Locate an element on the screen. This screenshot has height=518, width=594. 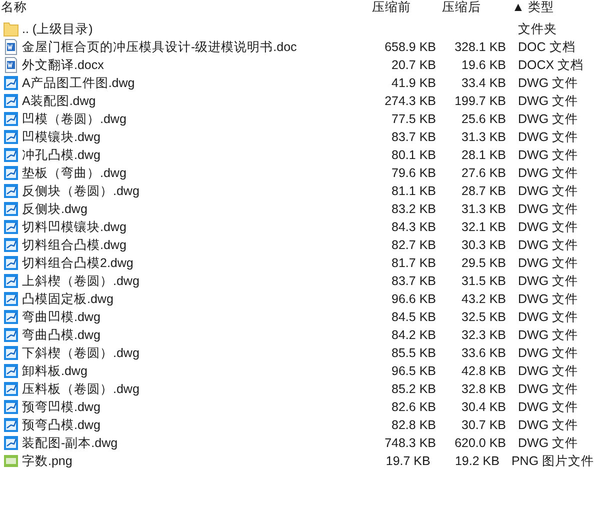
file-type: DOCX 文档 is located at coordinates (551, 65).